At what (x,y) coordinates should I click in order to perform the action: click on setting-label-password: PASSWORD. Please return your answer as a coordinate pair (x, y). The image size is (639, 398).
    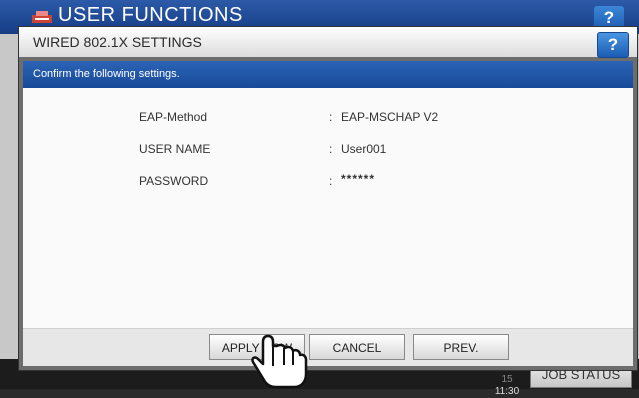
    Looking at the image, I should click on (174, 181).